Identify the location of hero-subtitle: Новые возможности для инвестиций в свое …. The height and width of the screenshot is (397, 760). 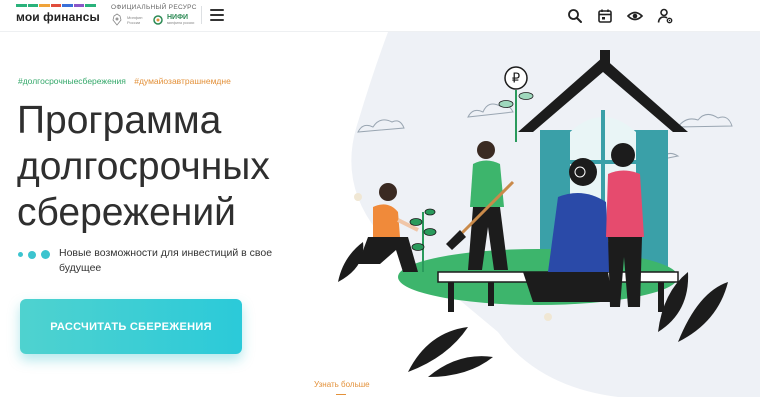
(166, 260).